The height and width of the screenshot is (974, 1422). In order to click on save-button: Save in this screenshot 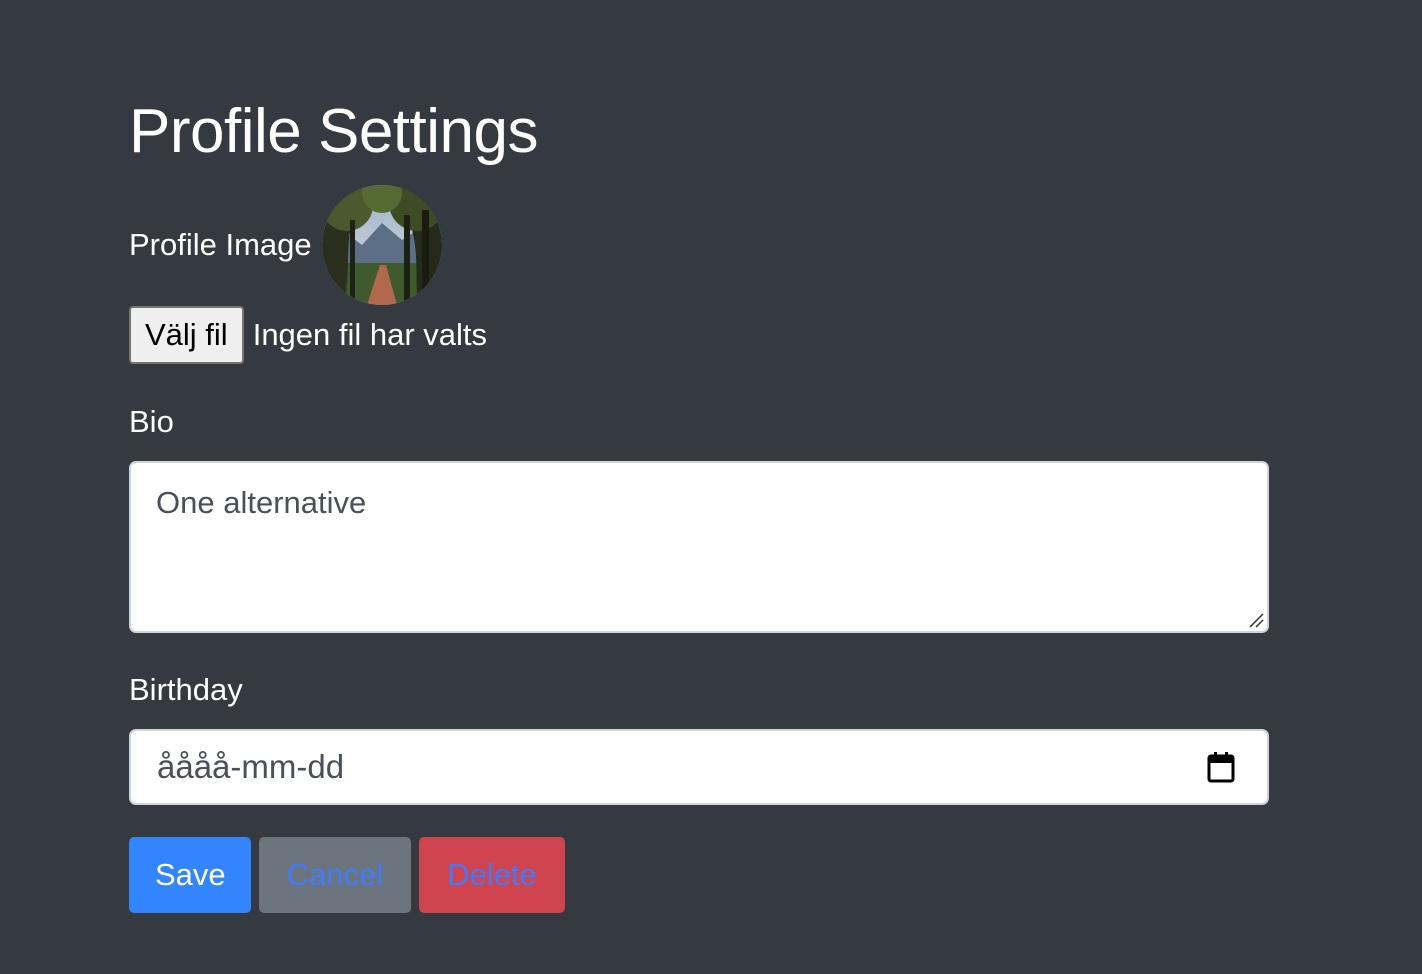, I will do `click(190, 875)`.